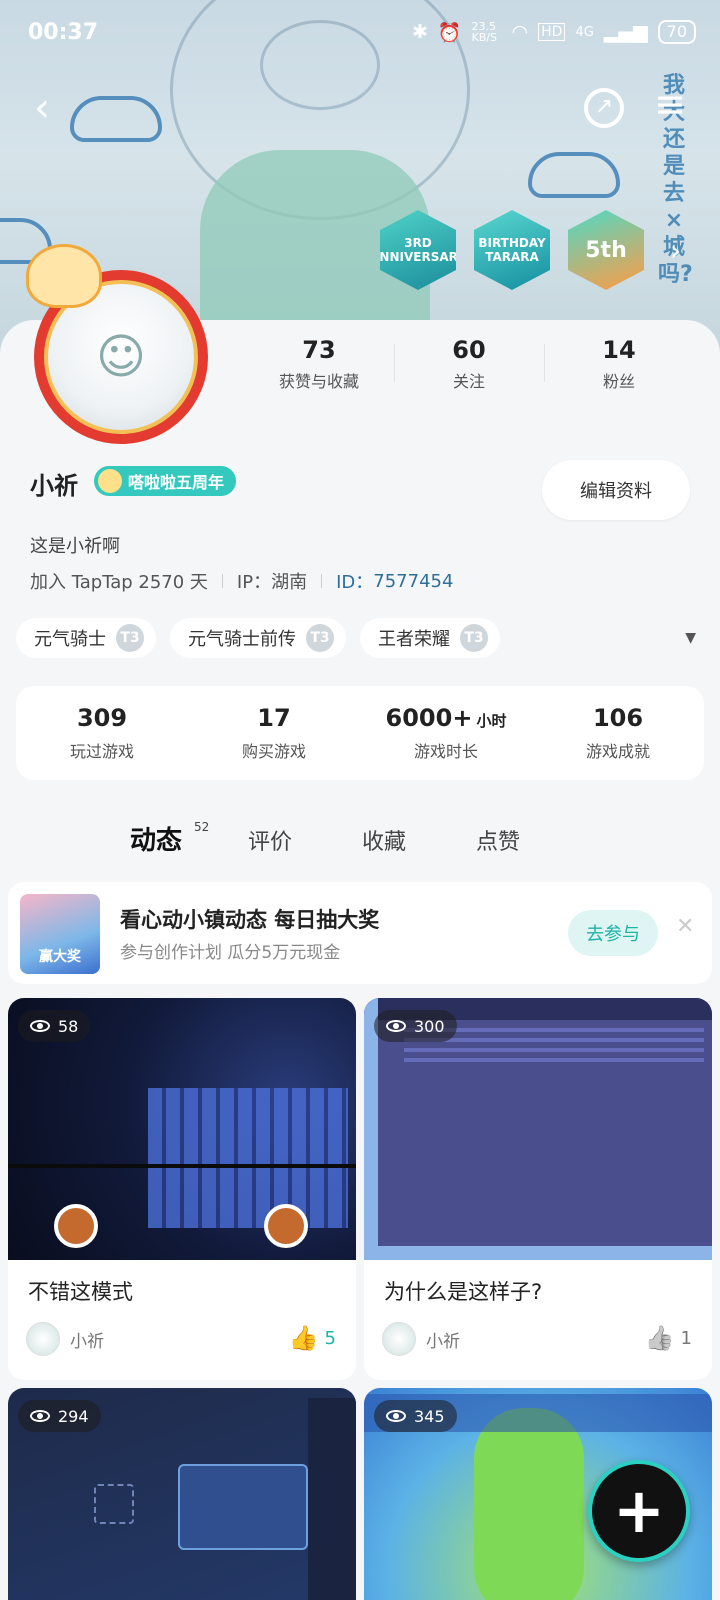 This screenshot has height=1600, width=720. I want to click on badge-row: 3RD ANNIVERSARY BIRTHDAY TARARA 5th, so click(512, 250).